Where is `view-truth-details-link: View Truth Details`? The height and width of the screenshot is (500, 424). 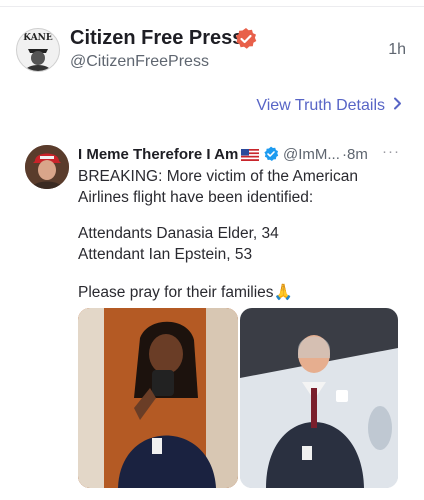
view-truth-details-link: View Truth Details is located at coordinates (329, 106).